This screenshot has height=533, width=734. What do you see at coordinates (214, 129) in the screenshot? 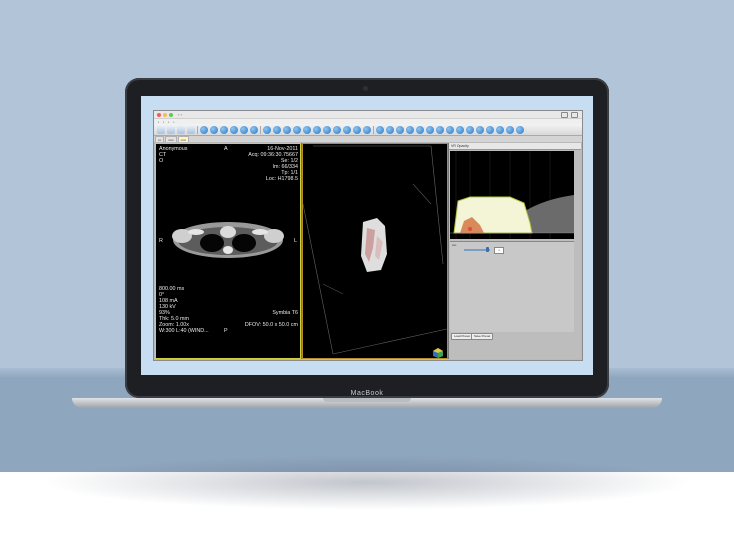
I see `pan-icon` at bounding box center [214, 129].